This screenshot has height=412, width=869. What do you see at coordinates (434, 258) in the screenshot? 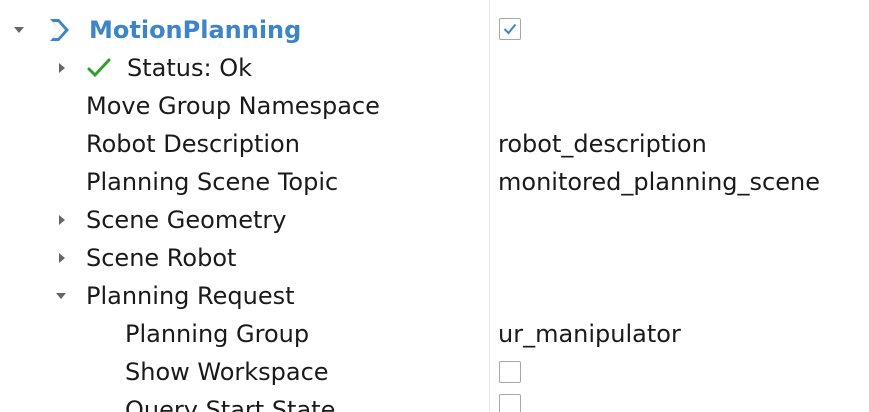
I see `tree-row-scene-robot: Scene Robot` at bounding box center [434, 258].